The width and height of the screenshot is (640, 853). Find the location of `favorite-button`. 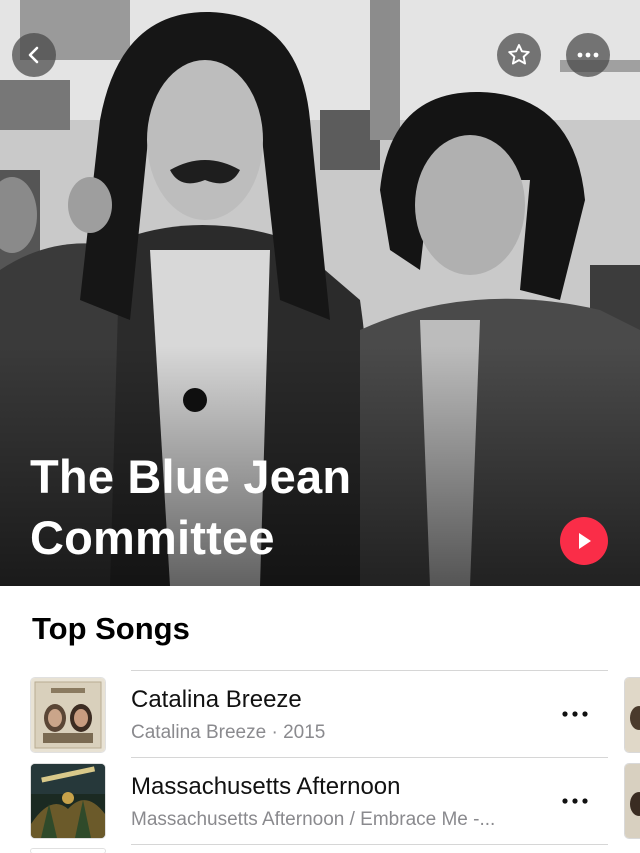

favorite-button is located at coordinates (519, 55).